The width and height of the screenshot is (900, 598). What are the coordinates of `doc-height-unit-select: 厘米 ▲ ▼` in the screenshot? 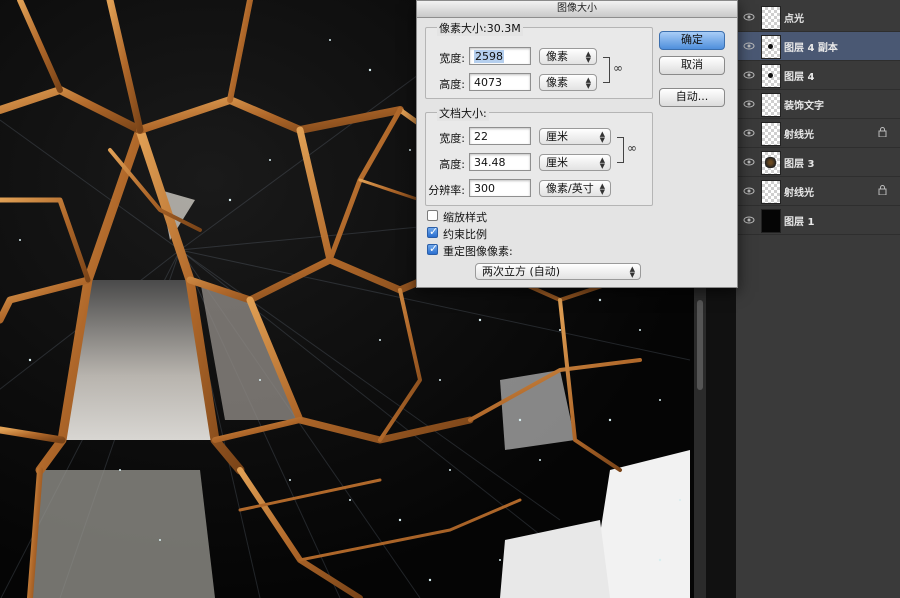 It's located at (575, 162).